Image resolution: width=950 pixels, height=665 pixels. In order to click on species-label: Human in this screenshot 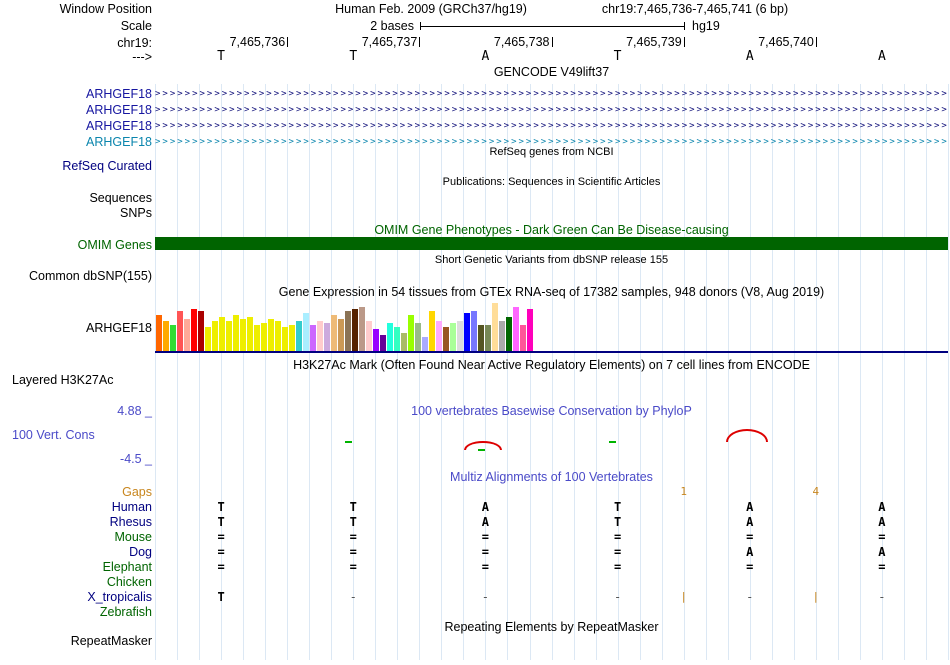, I will do `click(132, 507)`.